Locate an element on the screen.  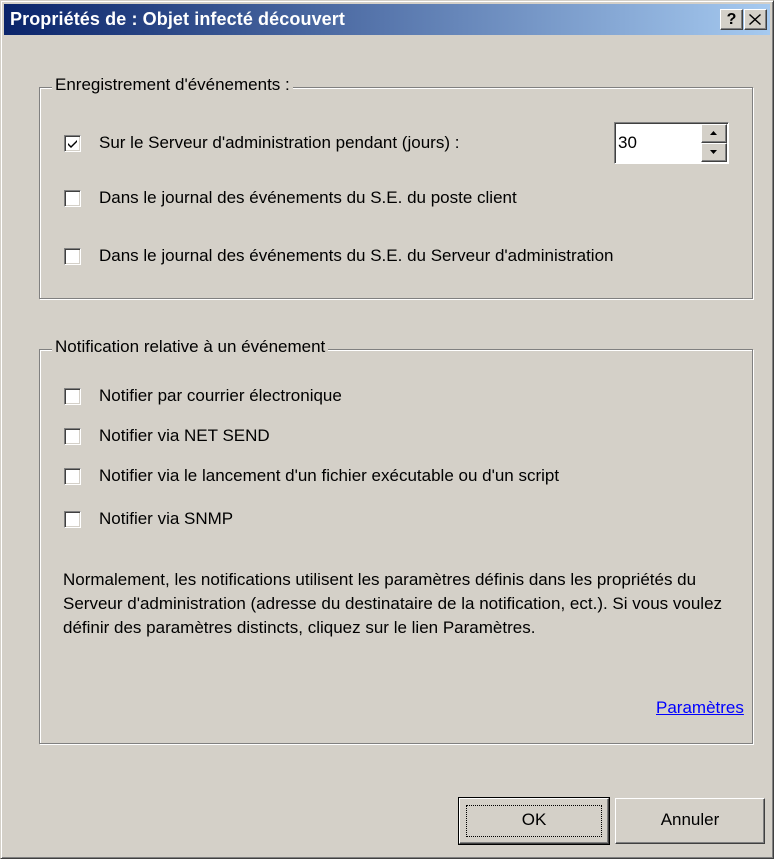
spin-down-button is located at coordinates (714, 152).